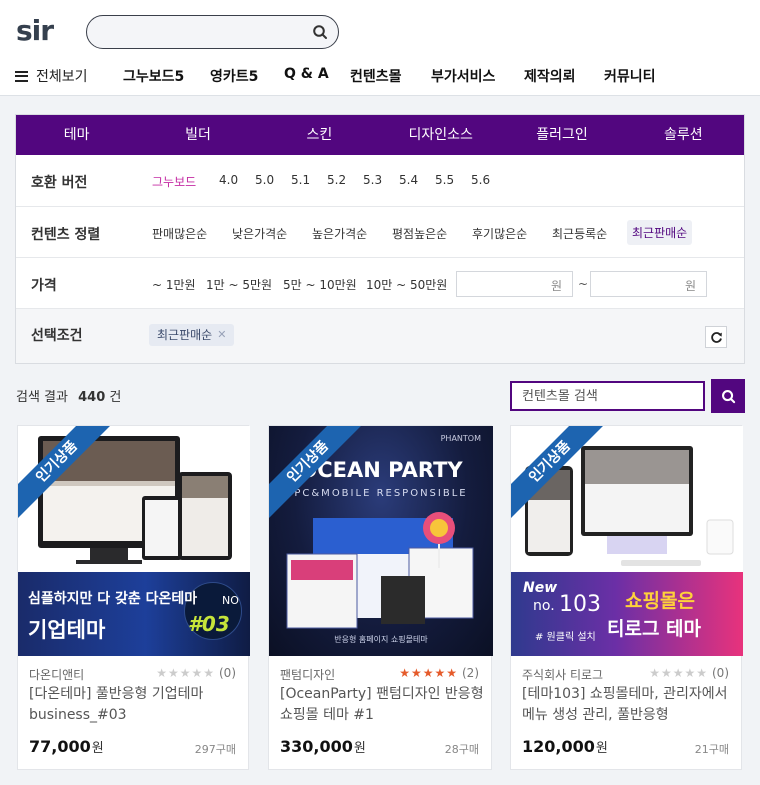  What do you see at coordinates (221, 335) in the screenshot?
I see `chip-remove-icon: ✕` at bounding box center [221, 335].